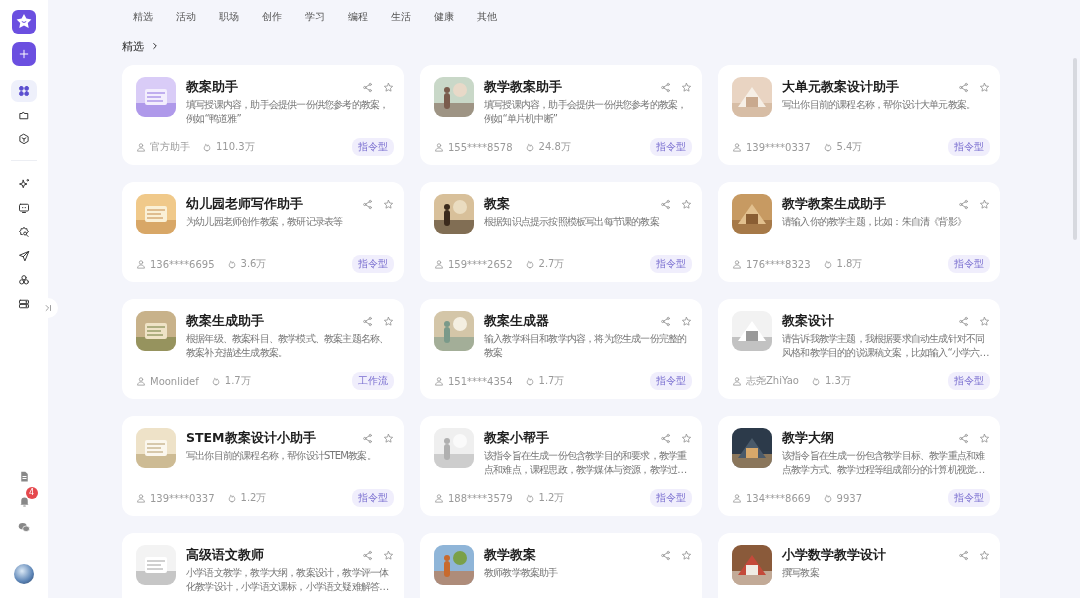 The height and width of the screenshot is (598, 1080). What do you see at coordinates (251, 438) in the screenshot?
I see `card-title: STEM教案设计小助手` at bounding box center [251, 438].